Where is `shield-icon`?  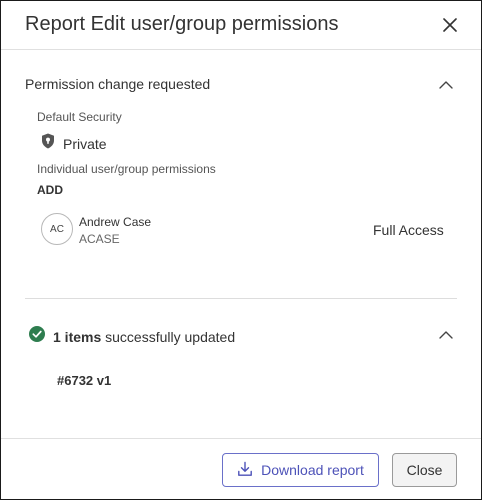
shield-icon is located at coordinates (48, 143).